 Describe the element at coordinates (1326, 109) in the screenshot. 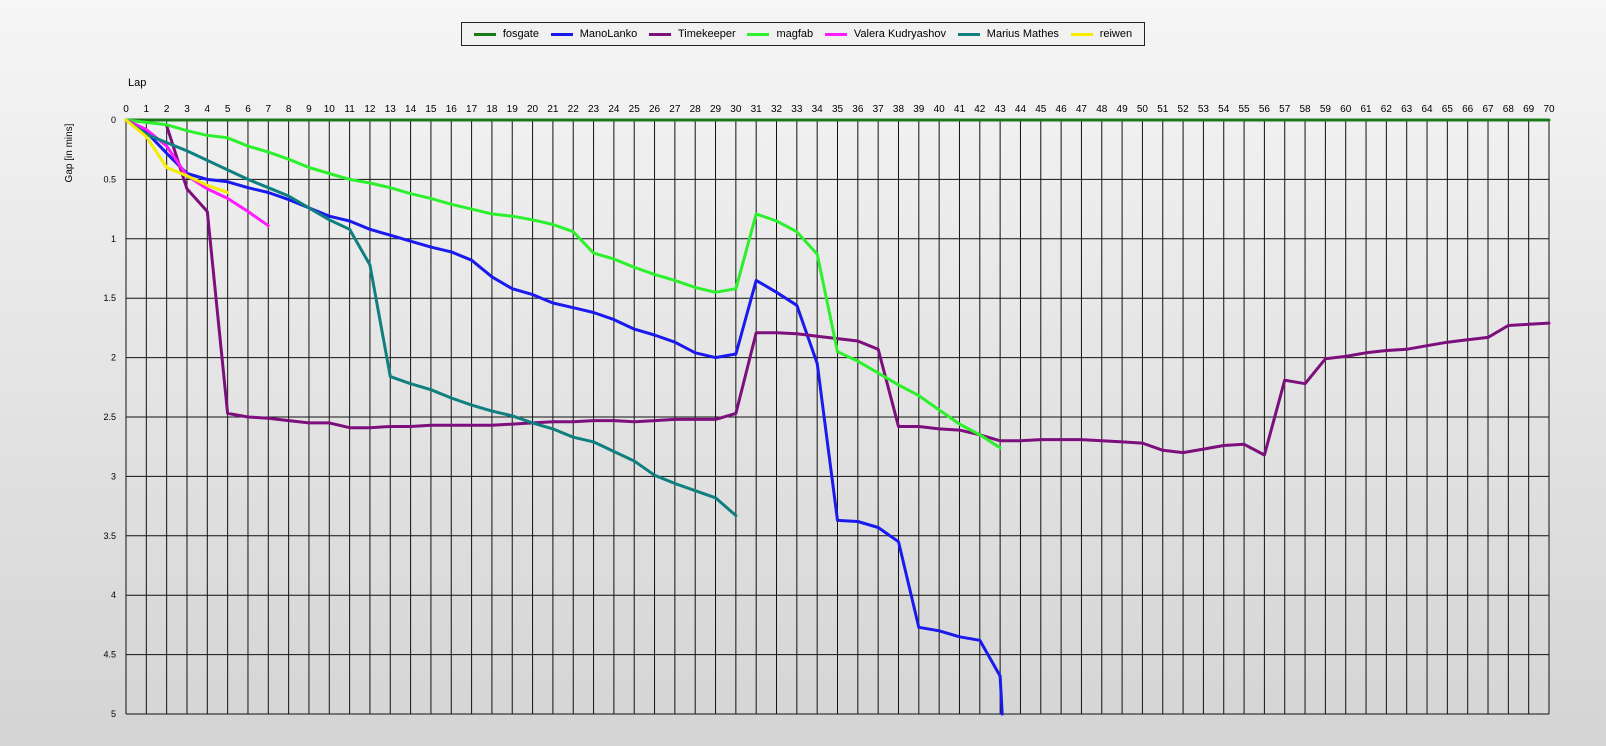

I see `x-tick-label: 59` at that location.